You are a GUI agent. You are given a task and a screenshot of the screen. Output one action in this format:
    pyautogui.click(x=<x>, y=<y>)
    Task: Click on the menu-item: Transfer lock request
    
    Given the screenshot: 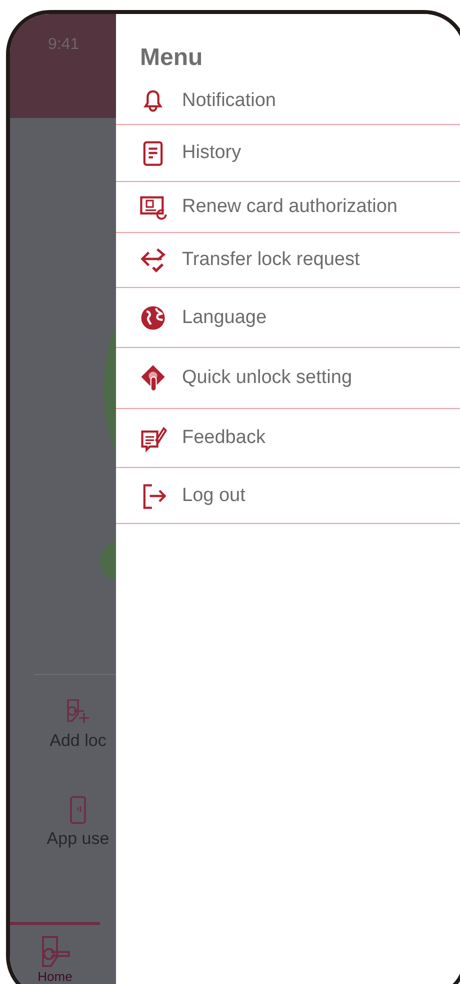 What is the action you would take?
    pyautogui.click(x=288, y=260)
    